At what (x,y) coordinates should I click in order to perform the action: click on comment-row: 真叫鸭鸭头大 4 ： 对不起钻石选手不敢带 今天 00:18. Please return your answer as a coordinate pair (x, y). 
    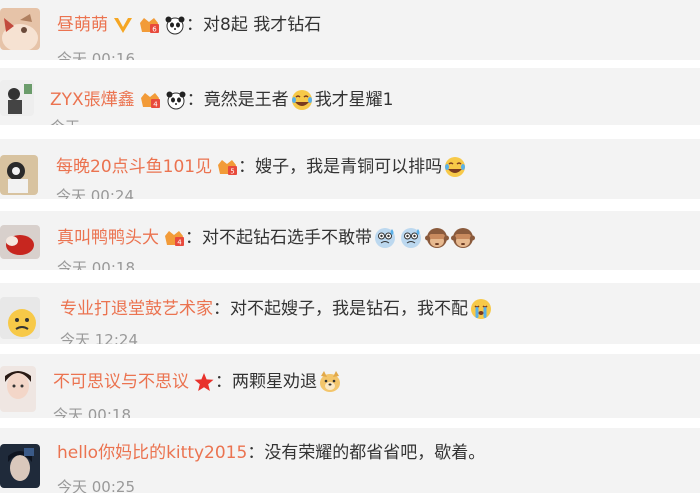
    Looking at the image, I should click on (350, 240).